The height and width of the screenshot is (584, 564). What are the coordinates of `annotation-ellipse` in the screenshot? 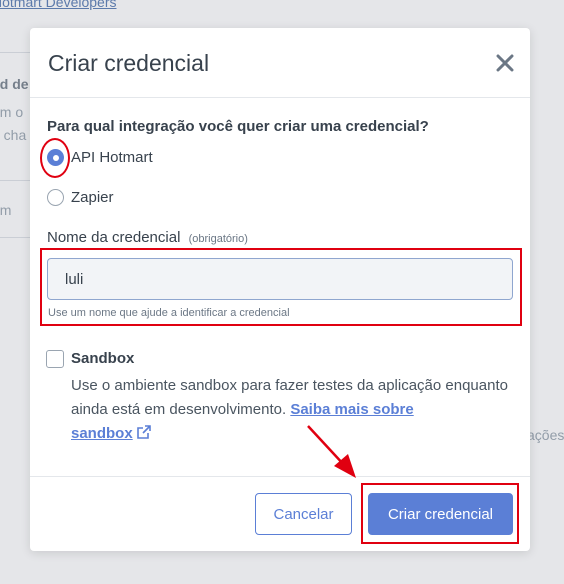 It's located at (55, 158).